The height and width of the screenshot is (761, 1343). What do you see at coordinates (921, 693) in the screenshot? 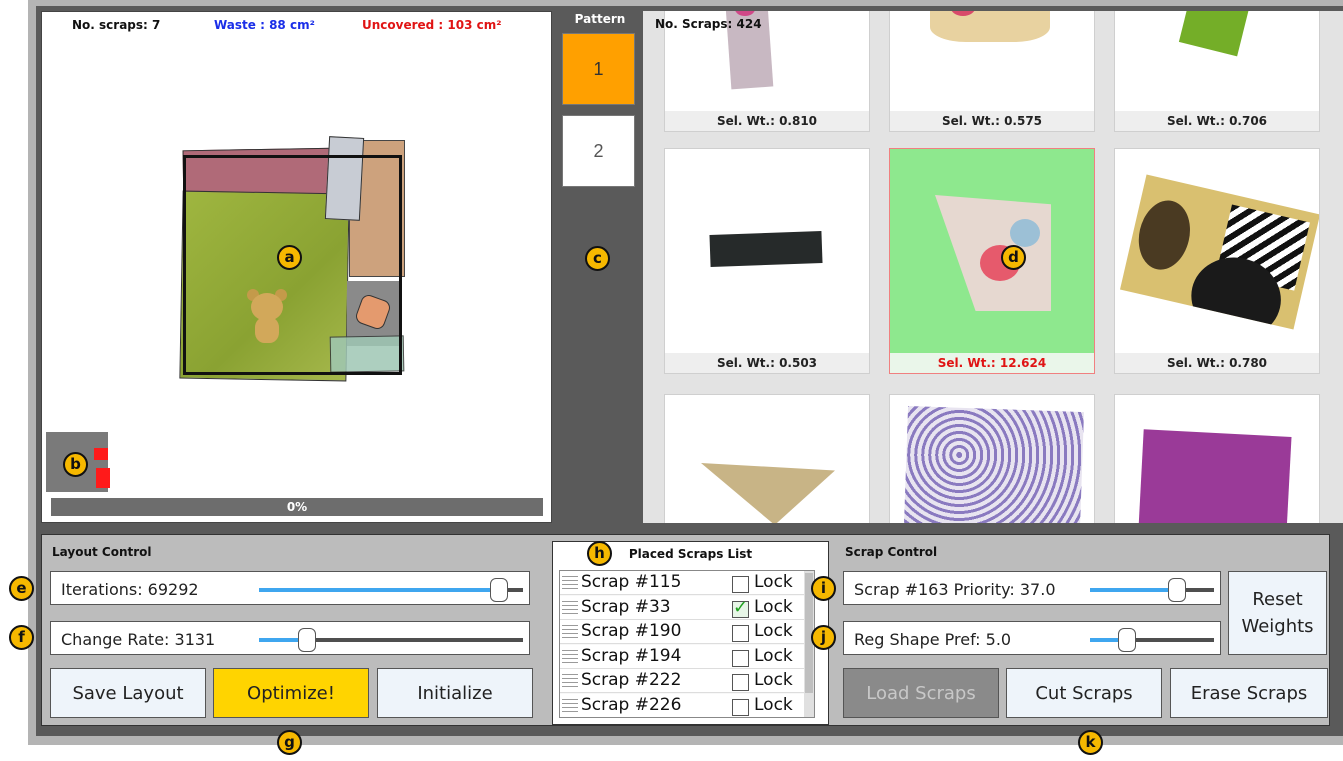
I see `load-scraps-button: Load Scraps` at bounding box center [921, 693].